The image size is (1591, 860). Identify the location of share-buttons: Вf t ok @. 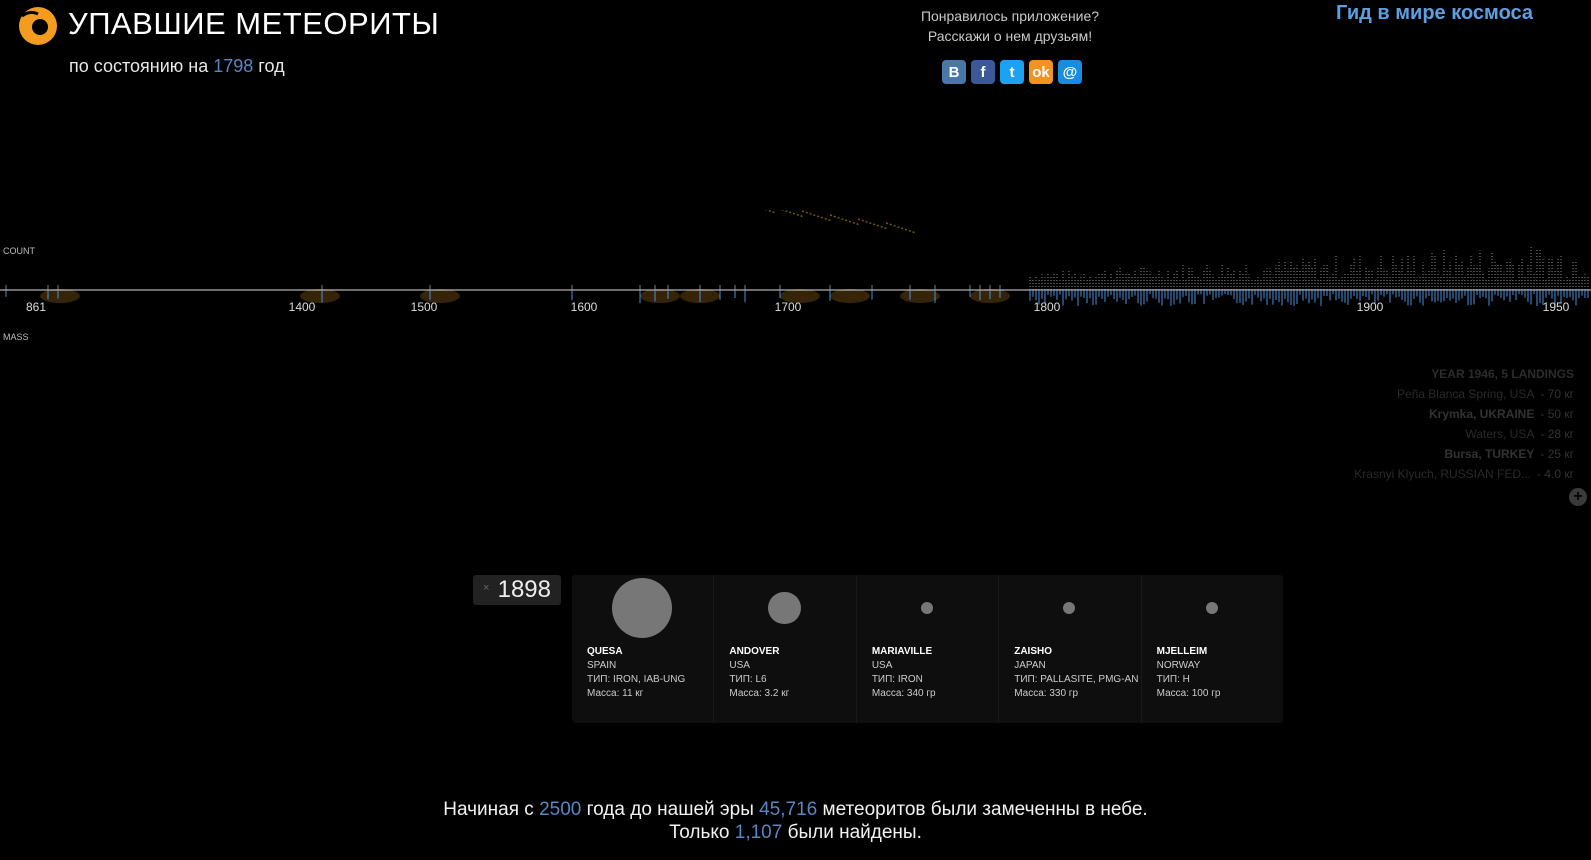
(1012, 72).